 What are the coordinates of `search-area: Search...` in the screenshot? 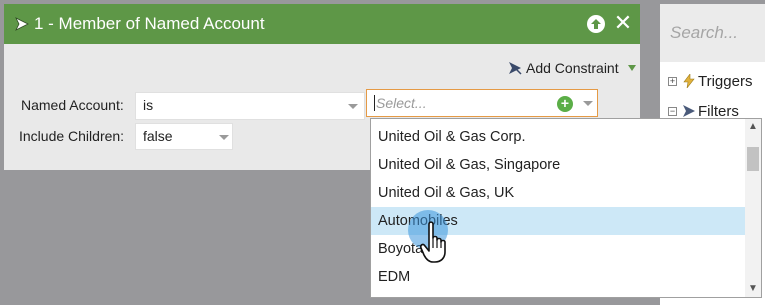 It's located at (712, 33).